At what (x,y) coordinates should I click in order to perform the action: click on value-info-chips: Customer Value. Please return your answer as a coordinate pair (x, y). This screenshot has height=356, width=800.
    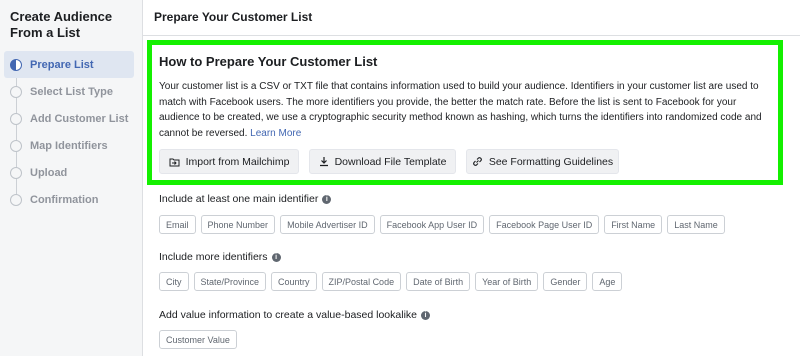
    Looking at the image, I should click on (198, 339).